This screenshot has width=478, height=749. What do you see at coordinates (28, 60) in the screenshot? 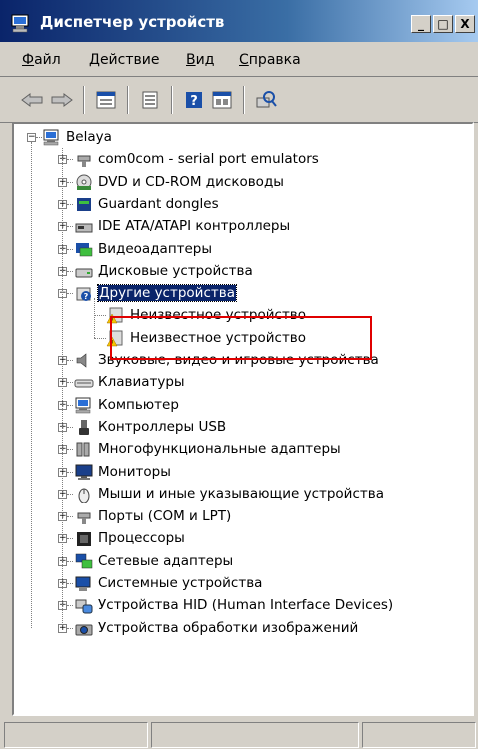
I see `menu-file-accel: Ф` at bounding box center [28, 60].